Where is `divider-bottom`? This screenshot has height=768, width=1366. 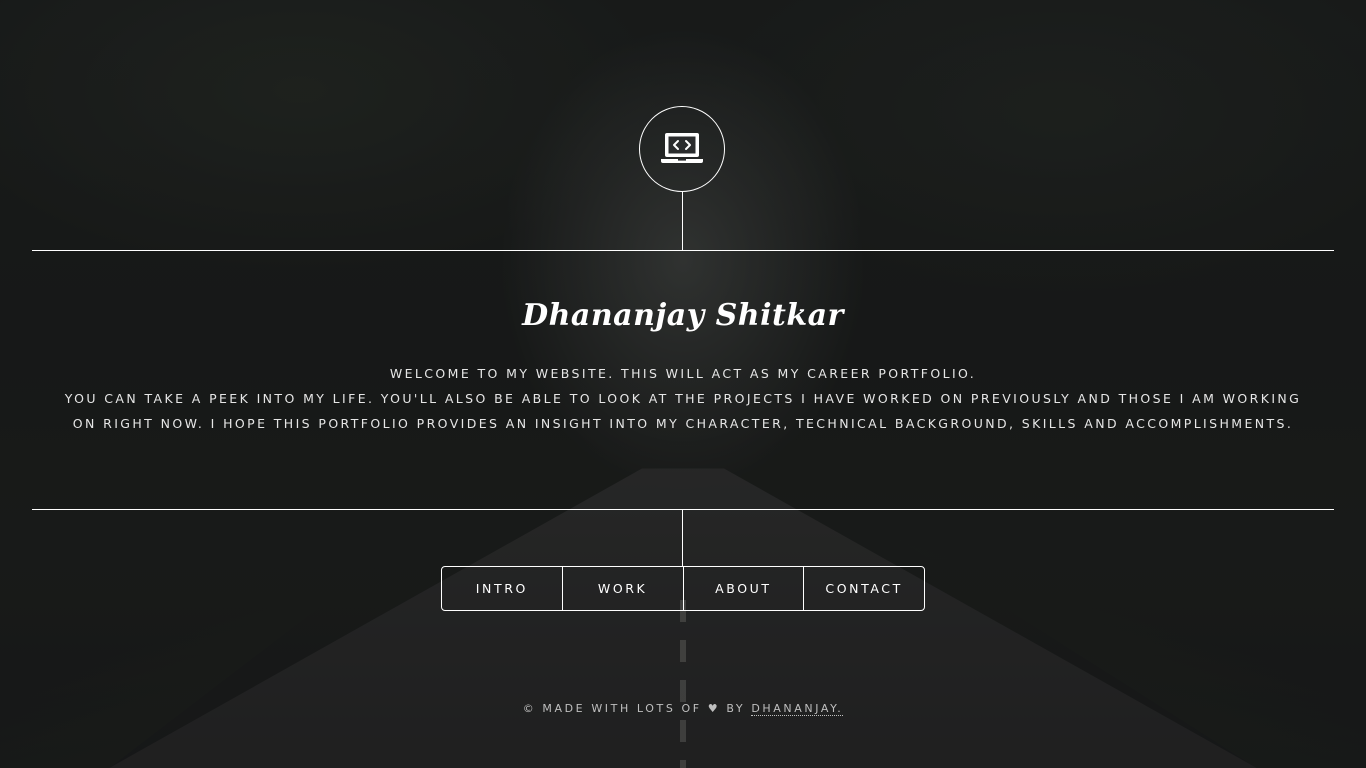
divider-bottom is located at coordinates (683, 509).